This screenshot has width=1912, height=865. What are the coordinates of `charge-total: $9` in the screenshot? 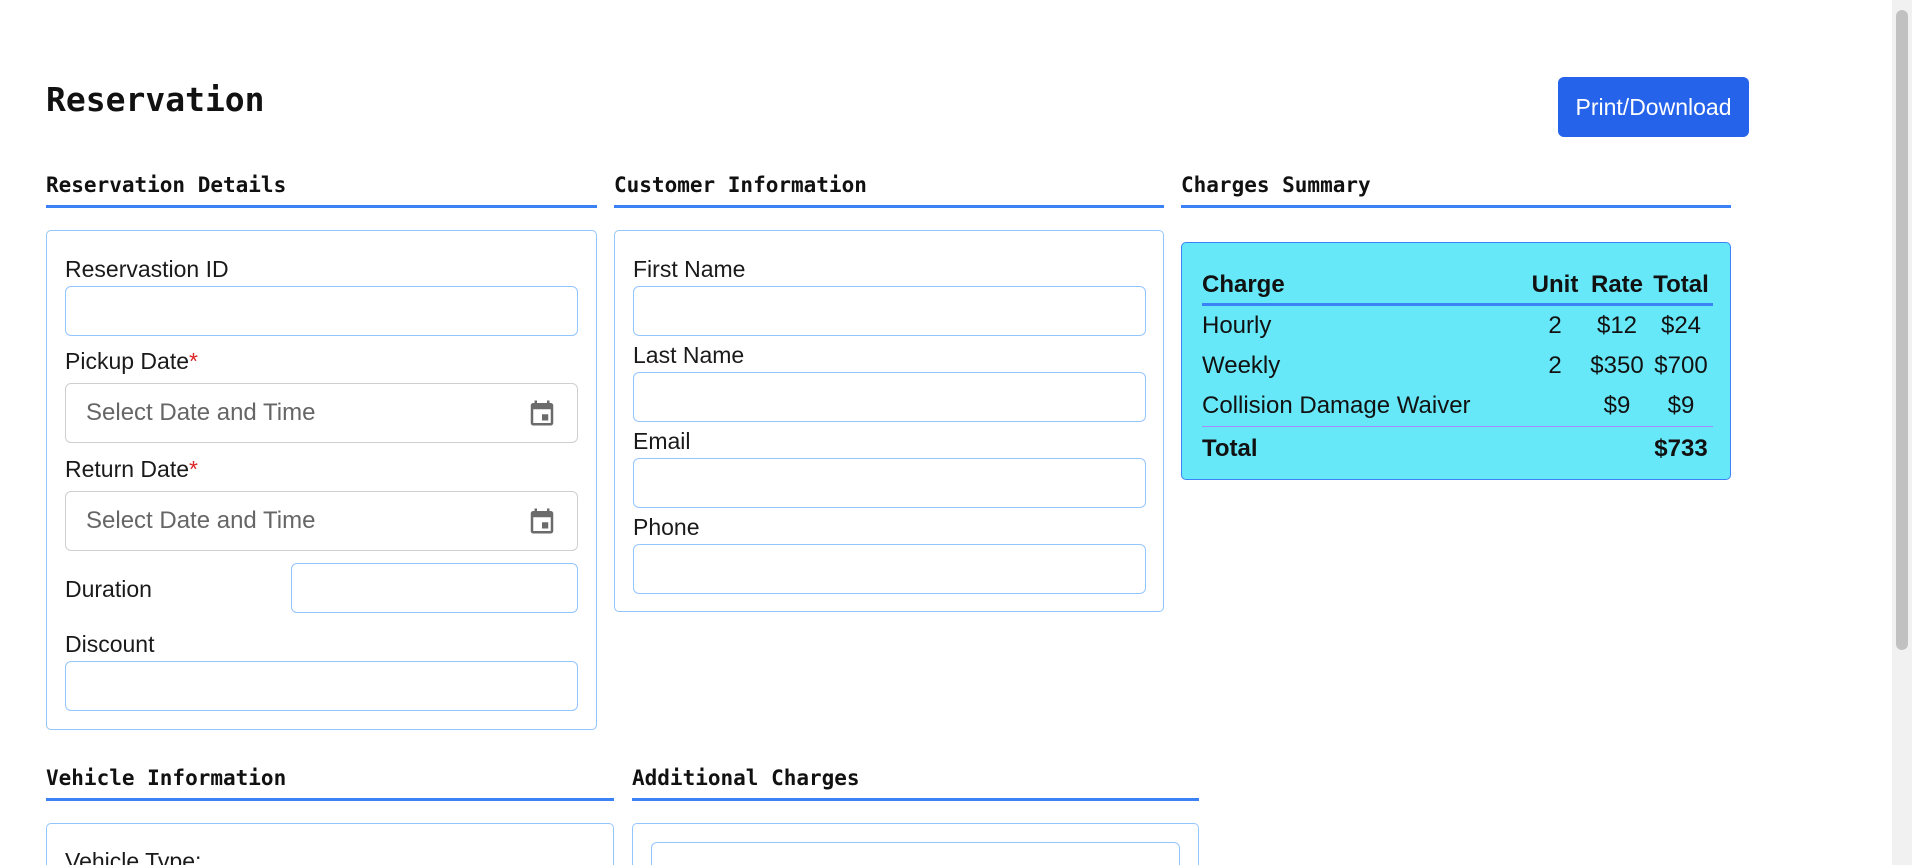 It's located at (1681, 405).